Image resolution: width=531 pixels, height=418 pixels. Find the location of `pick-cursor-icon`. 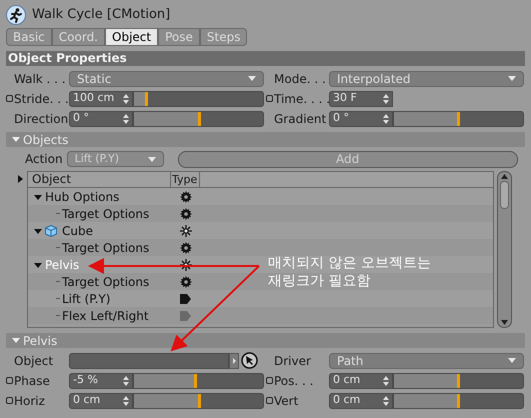

pick-cursor-icon is located at coordinates (249, 360).